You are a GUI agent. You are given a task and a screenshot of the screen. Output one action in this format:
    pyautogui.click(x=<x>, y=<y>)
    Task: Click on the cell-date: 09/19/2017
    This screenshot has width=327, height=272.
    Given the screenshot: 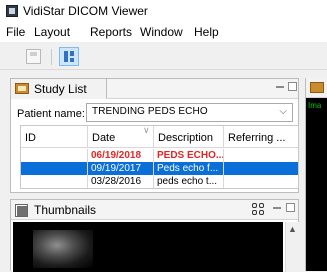 What is the action you would take?
    pyautogui.click(x=121, y=168)
    